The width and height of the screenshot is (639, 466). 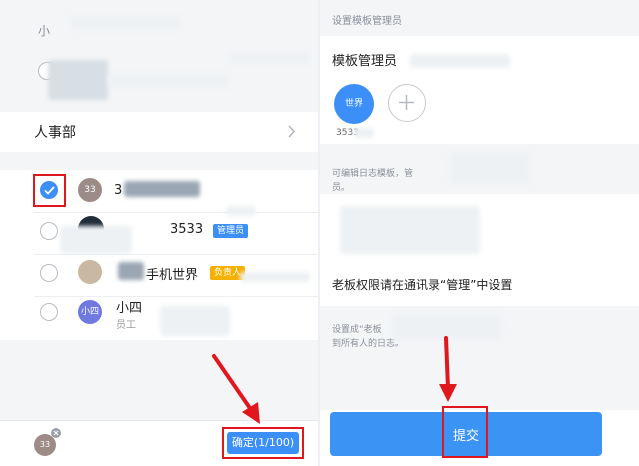 What do you see at coordinates (78, 80) in the screenshot?
I see `blurred-avatar` at bounding box center [78, 80].